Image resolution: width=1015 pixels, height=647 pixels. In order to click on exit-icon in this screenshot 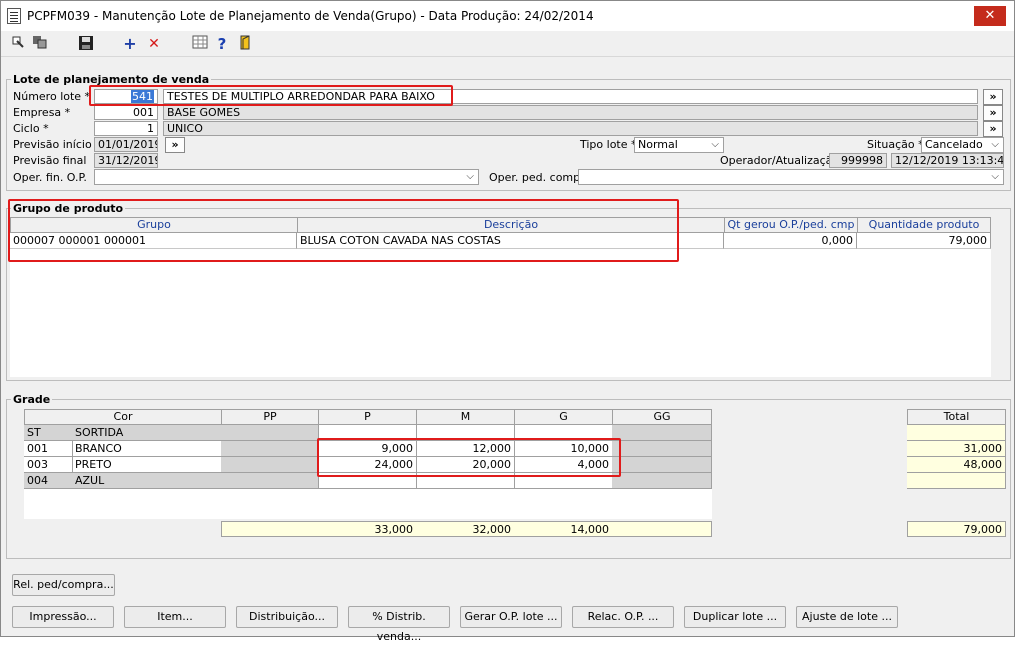, I will do `click(246, 44)`.